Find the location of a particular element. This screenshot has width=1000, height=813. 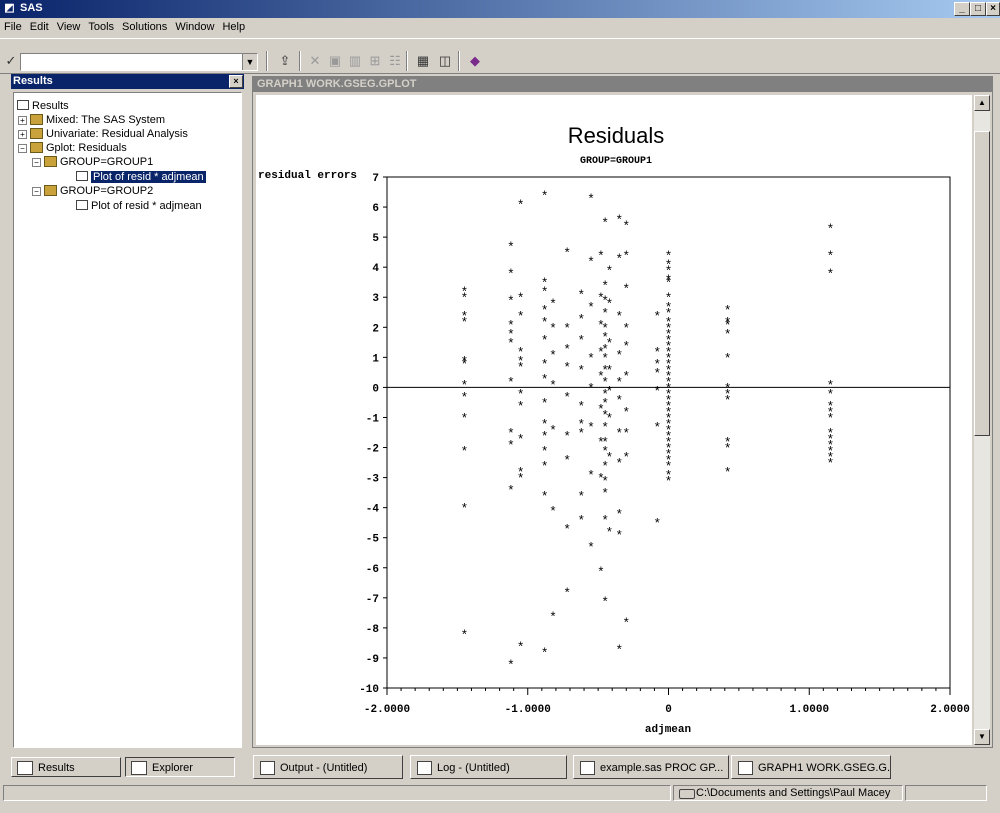

delete-icon: ✕ is located at coordinates (315, 61).